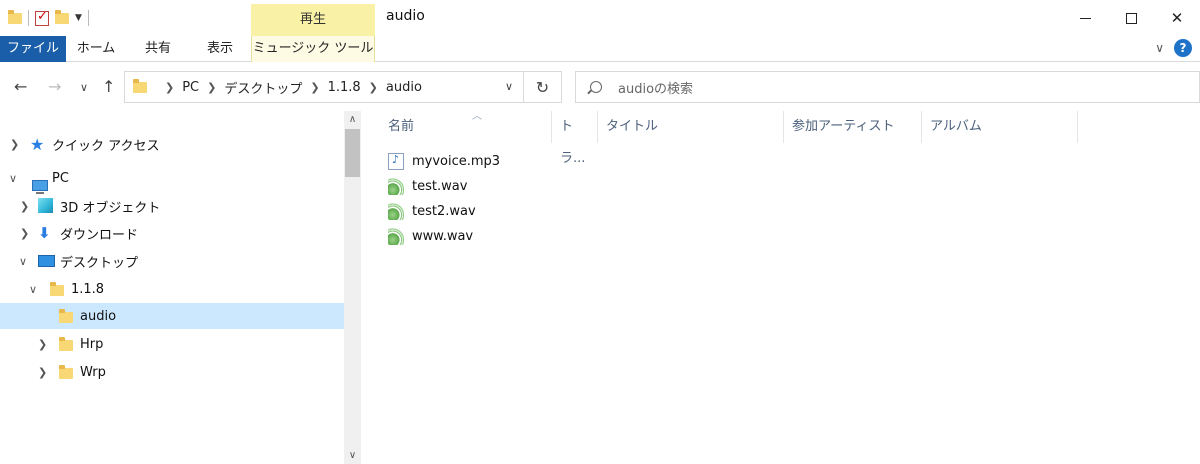 This screenshot has height=464, width=1200. Describe the element at coordinates (313, 49) in the screenshot. I see `tab-music-tools: ミュージック ツール` at that location.